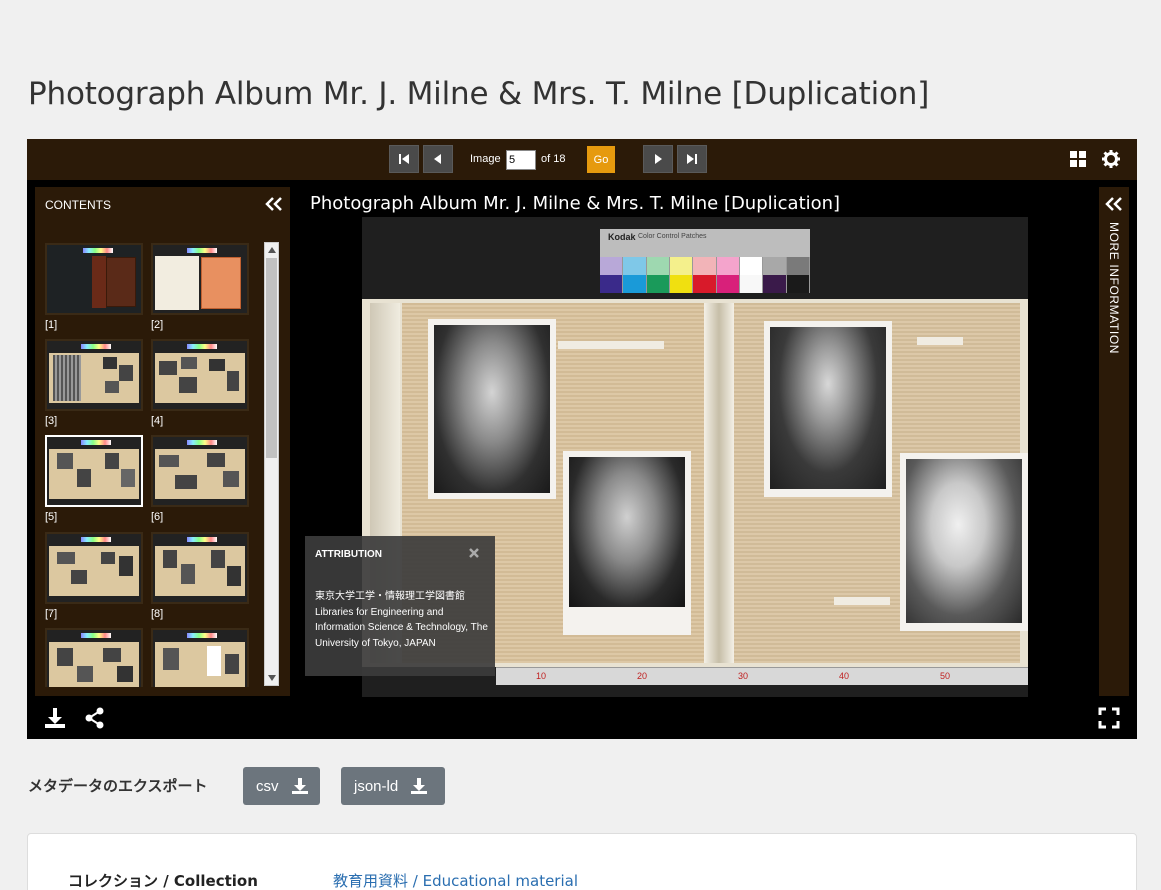 The height and width of the screenshot is (890, 1161). Describe the element at coordinates (1114, 441) in the screenshot. I see `more-information-panel: MORE INFORMATION` at that location.